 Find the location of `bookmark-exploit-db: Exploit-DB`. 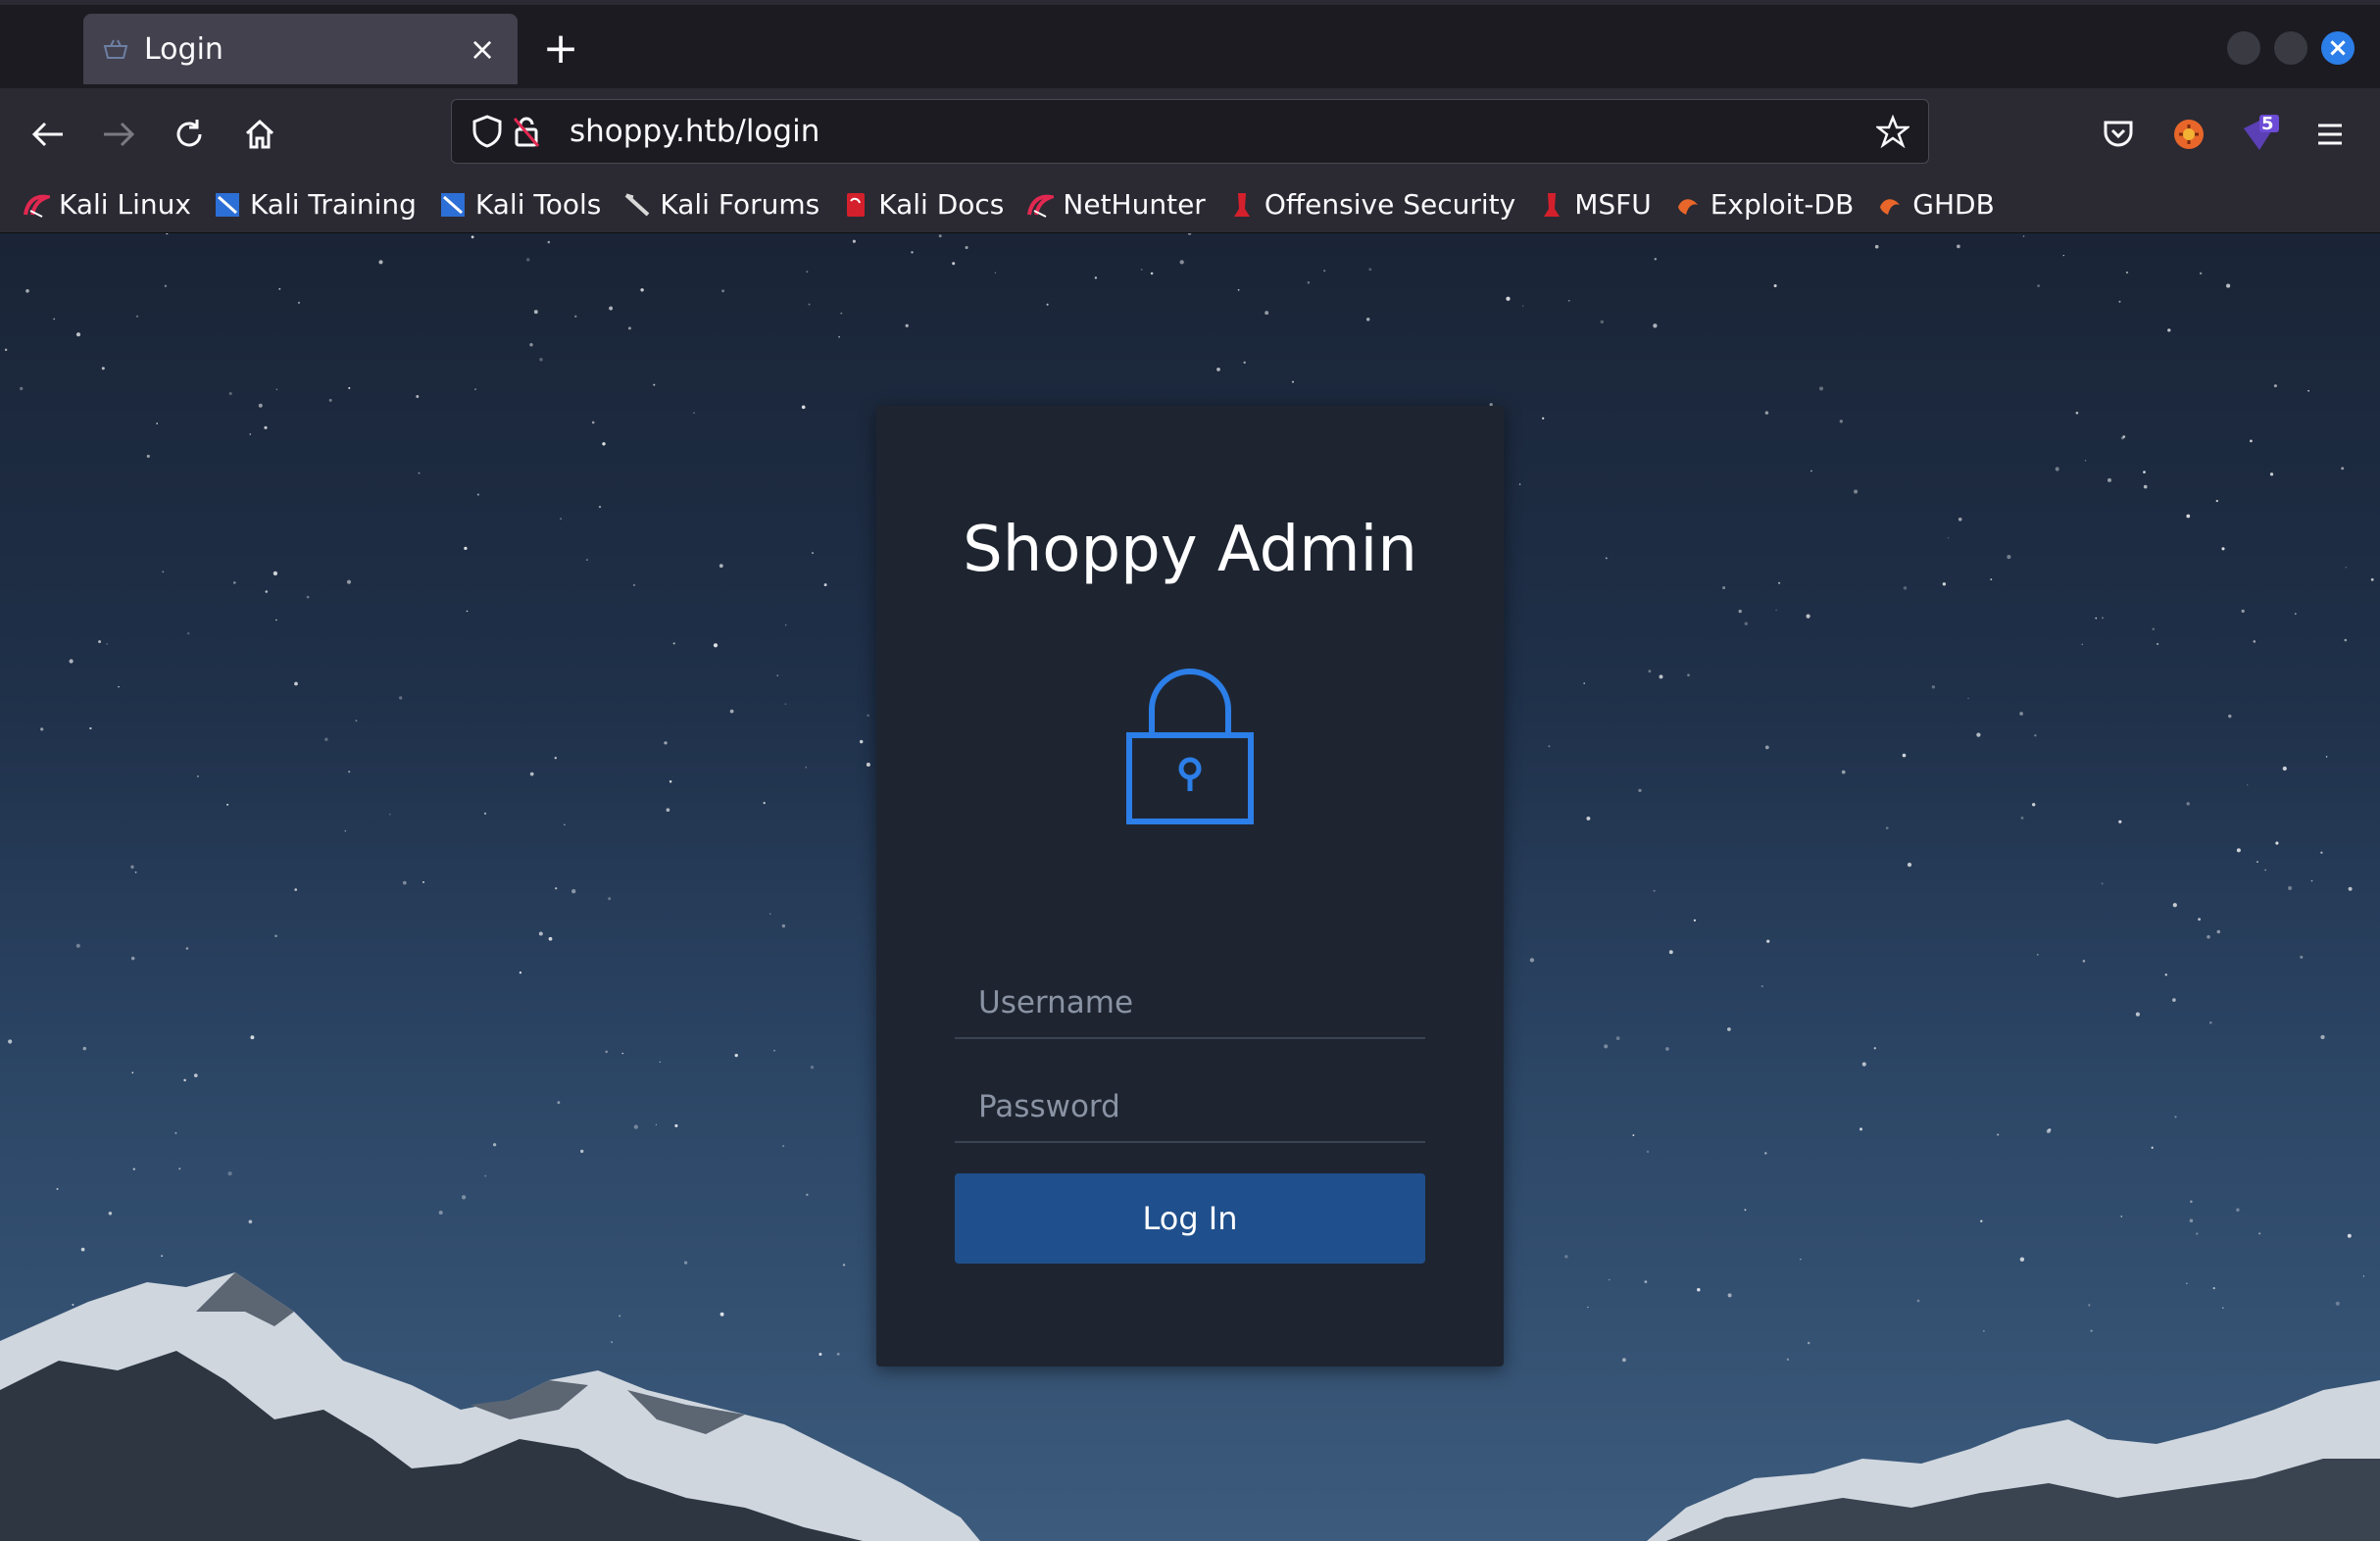

bookmark-exploit-db: Exploit-DB is located at coordinates (1763, 204).